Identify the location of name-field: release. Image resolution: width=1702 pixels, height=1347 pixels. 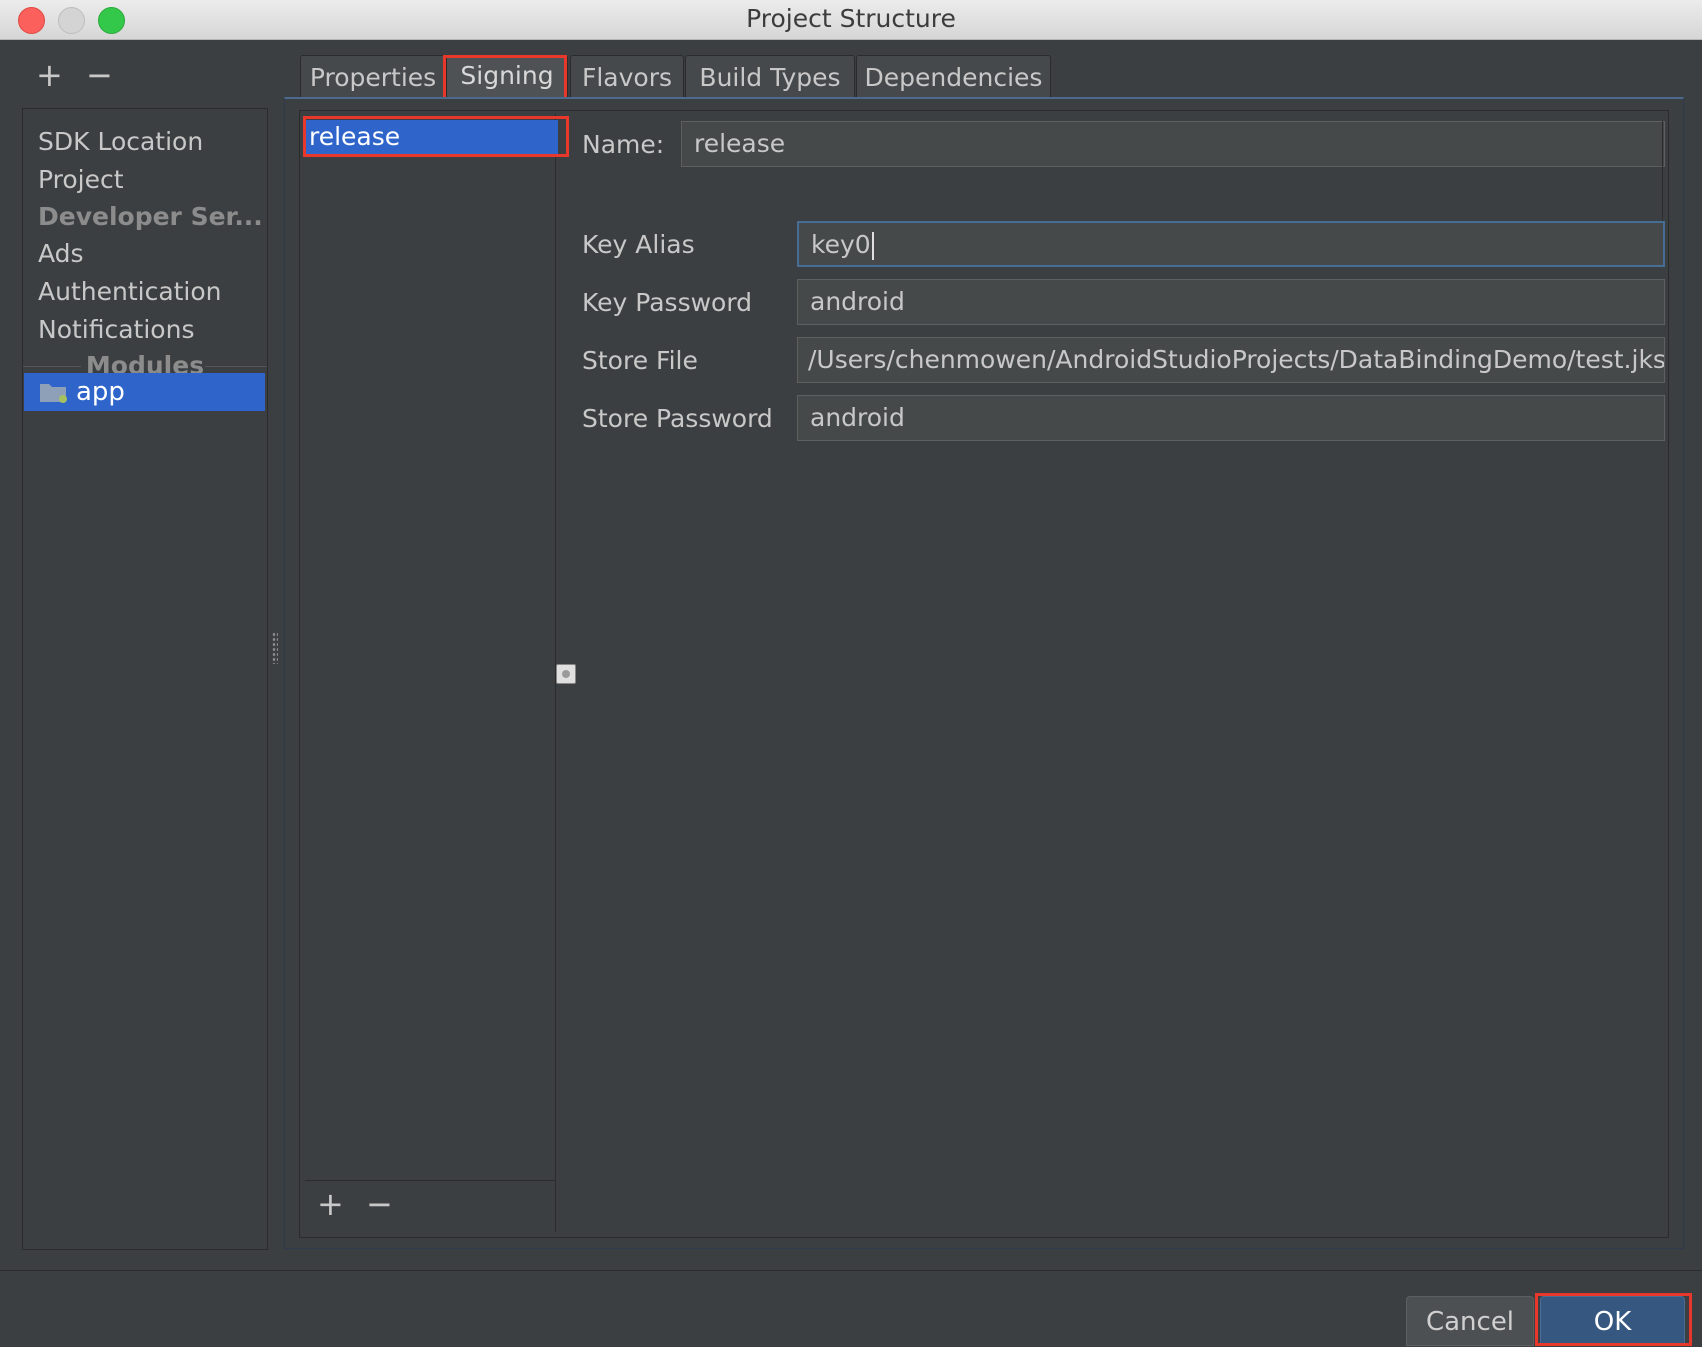
(1173, 144).